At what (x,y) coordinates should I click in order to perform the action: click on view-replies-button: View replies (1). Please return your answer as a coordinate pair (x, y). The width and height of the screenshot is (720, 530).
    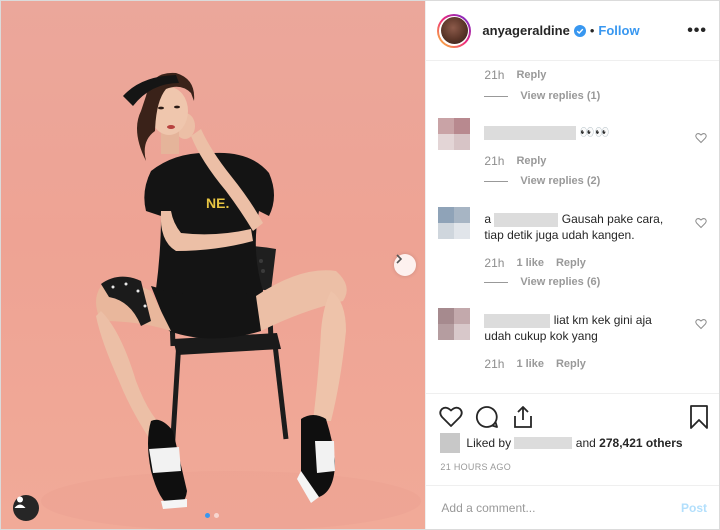
    Looking at the image, I should click on (542, 96).